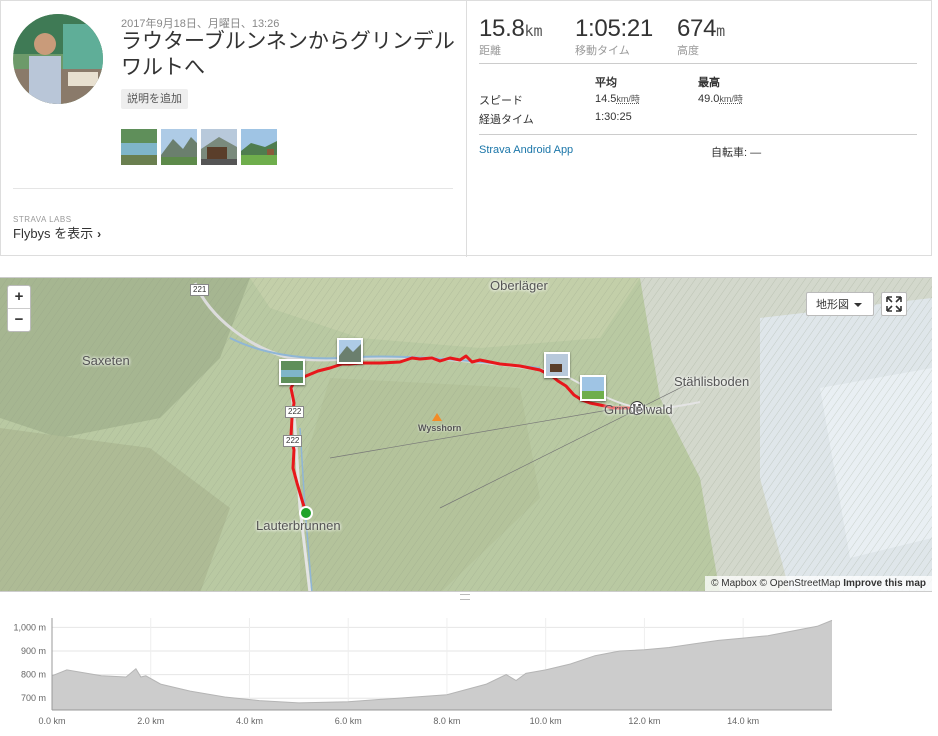 This screenshot has height=736, width=938. What do you see at coordinates (602, 51) in the screenshot?
I see `moving-time-label: 移動タイム` at bounding box center [602, 51].